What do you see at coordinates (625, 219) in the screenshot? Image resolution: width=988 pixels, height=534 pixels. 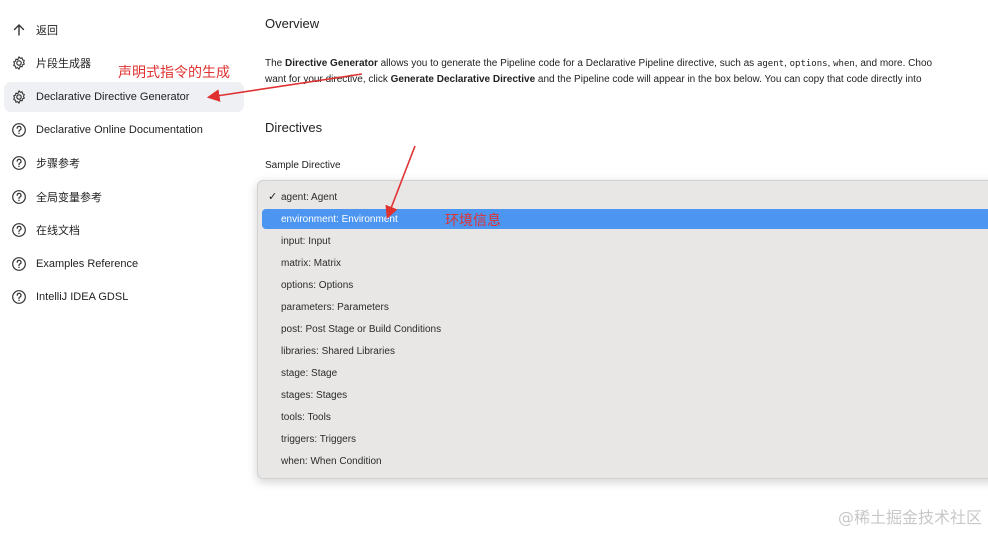 I see `dropdown-option-environment: environment: Environment` at bounding box center [625, 219].